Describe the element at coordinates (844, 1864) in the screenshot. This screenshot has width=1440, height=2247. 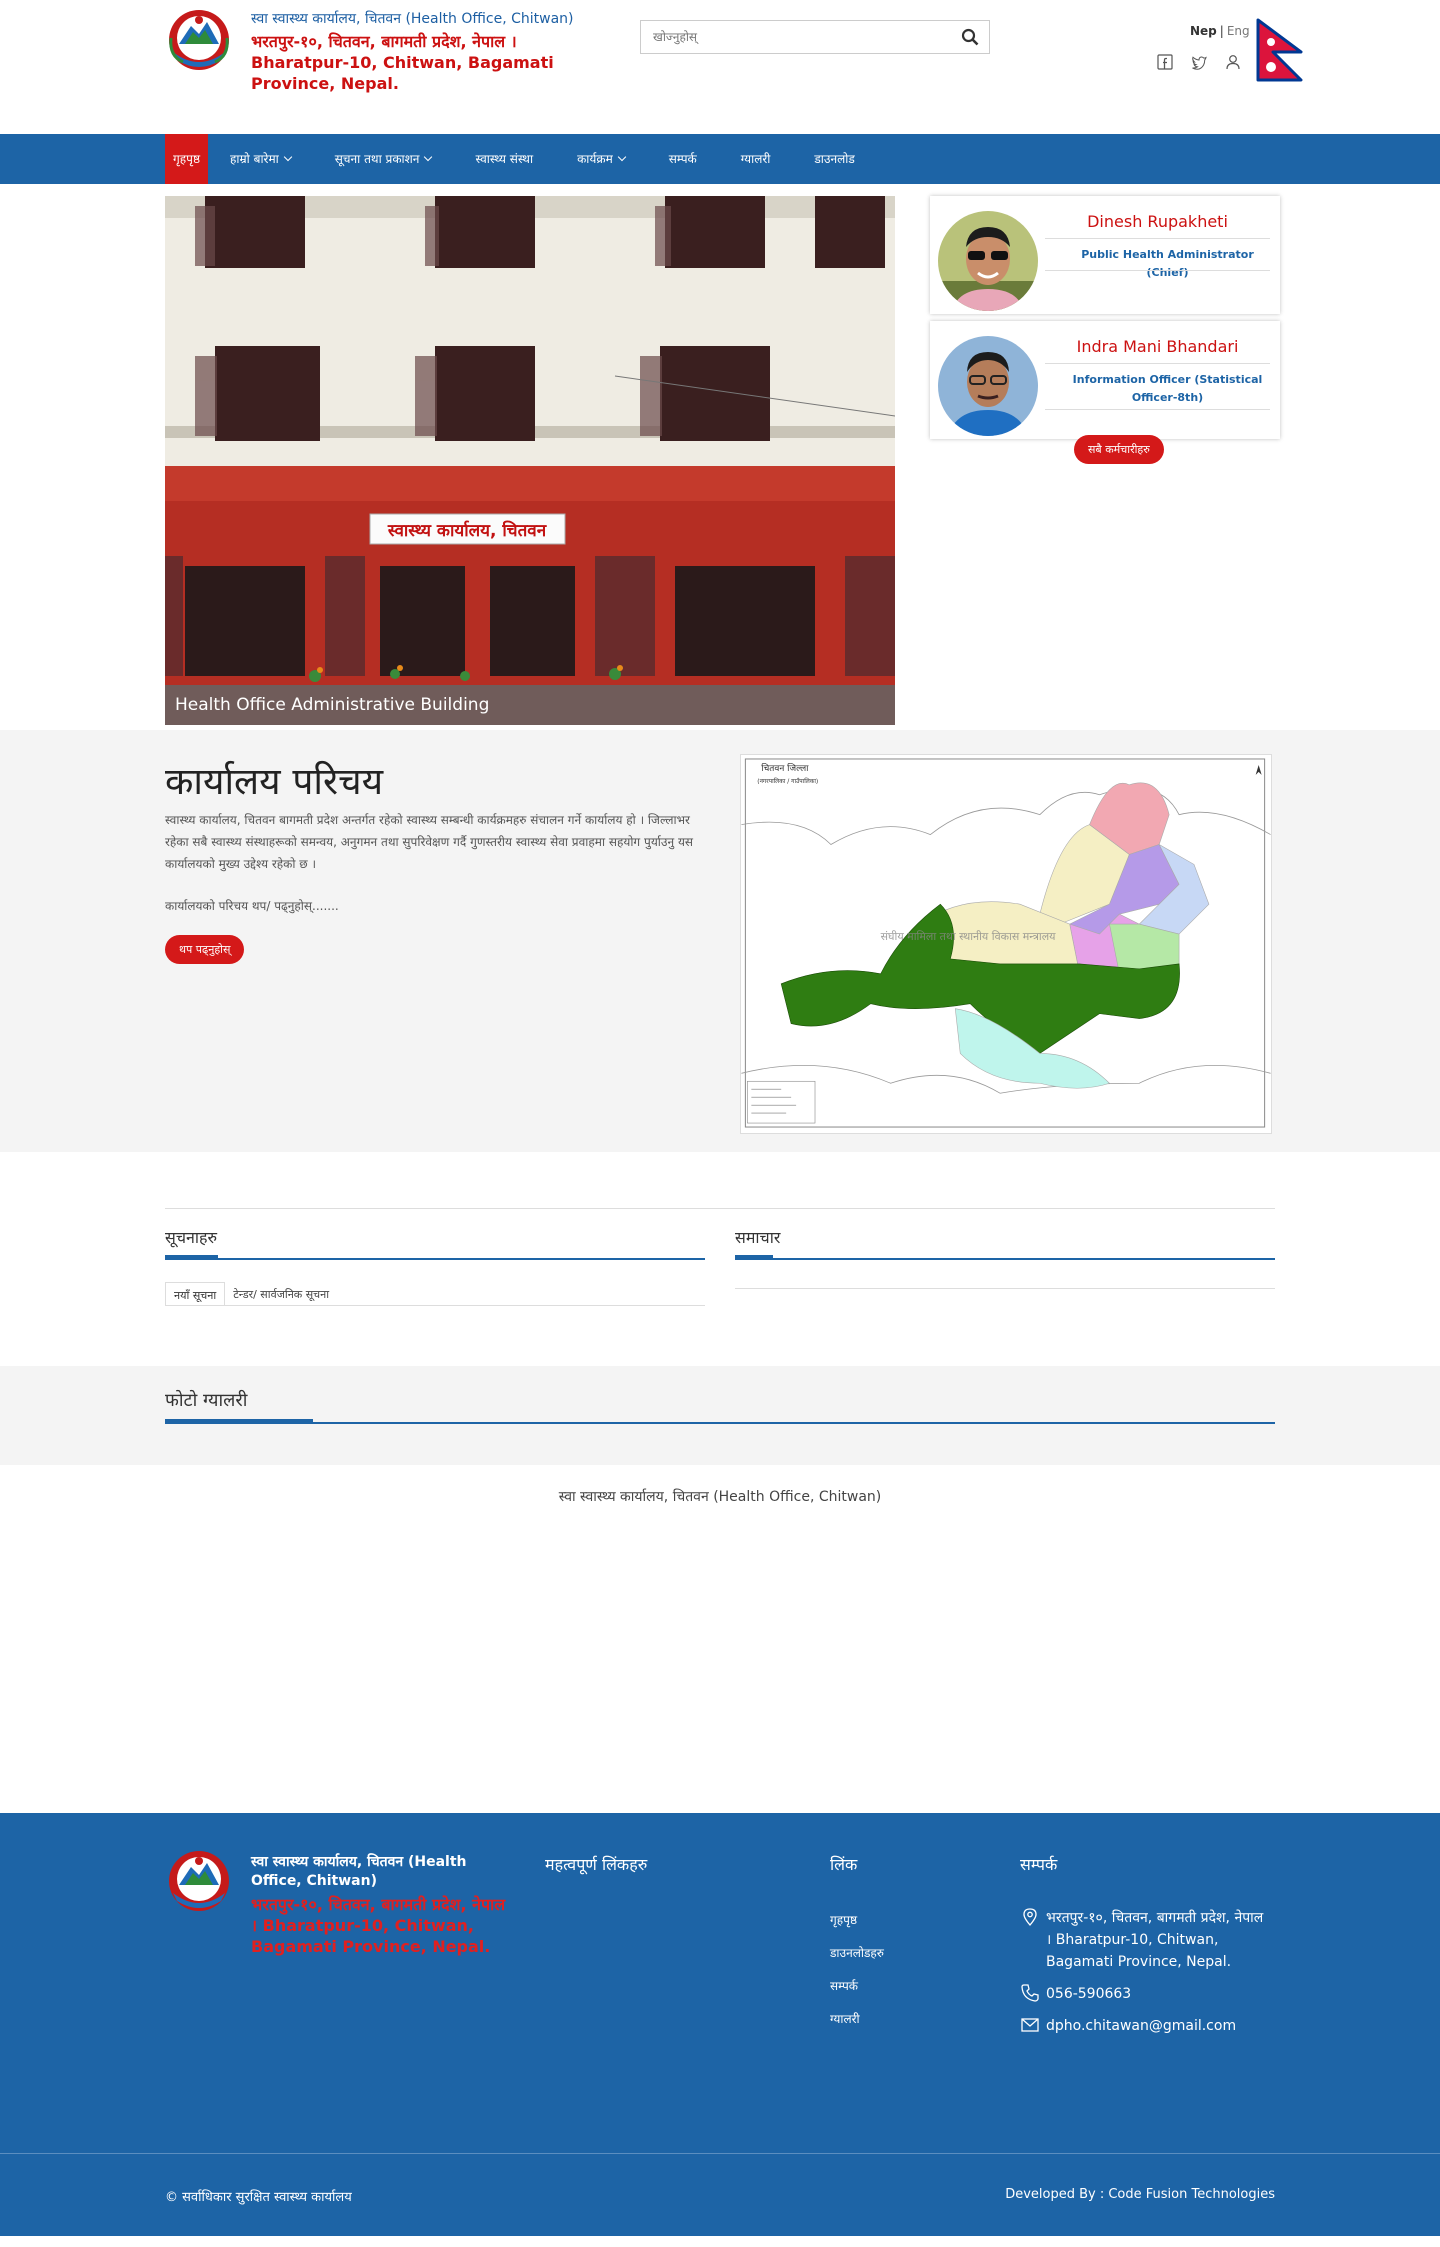
I see `footer-links-title: लिंक` at that location.